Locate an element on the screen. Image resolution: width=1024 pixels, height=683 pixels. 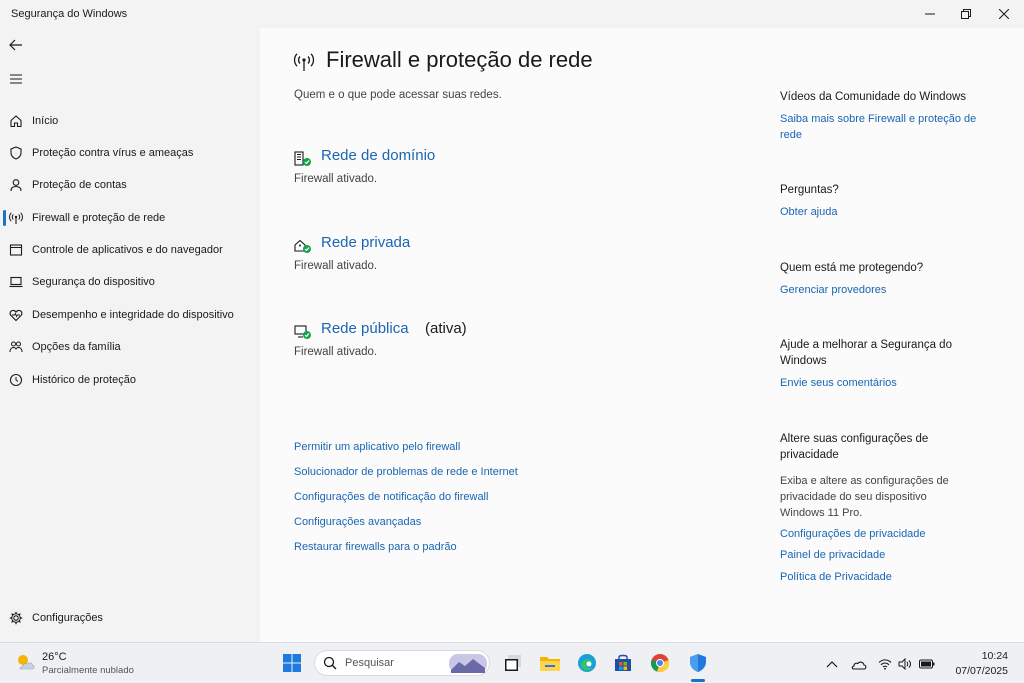
community-videos-heading: Vídeos da Comunidade do Windows is located at coordinates (873, 97).